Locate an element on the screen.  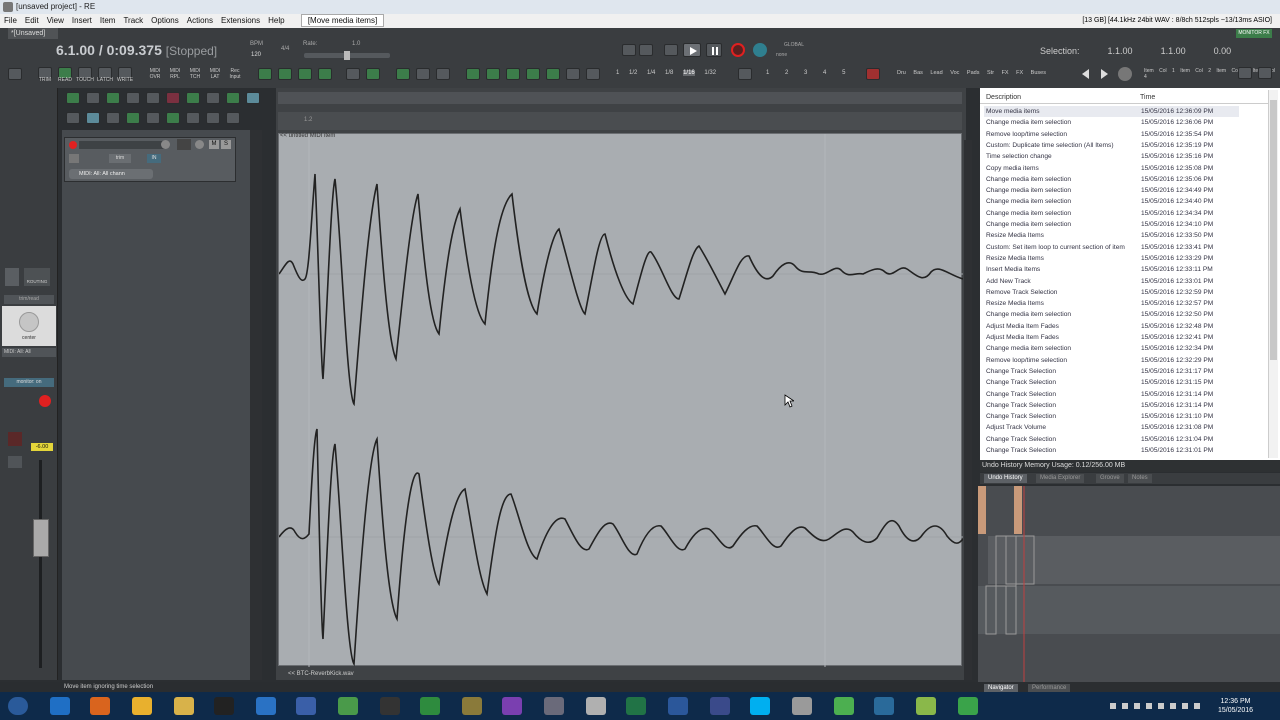
track-trim-button: trim is located at coordinates (120, 158).